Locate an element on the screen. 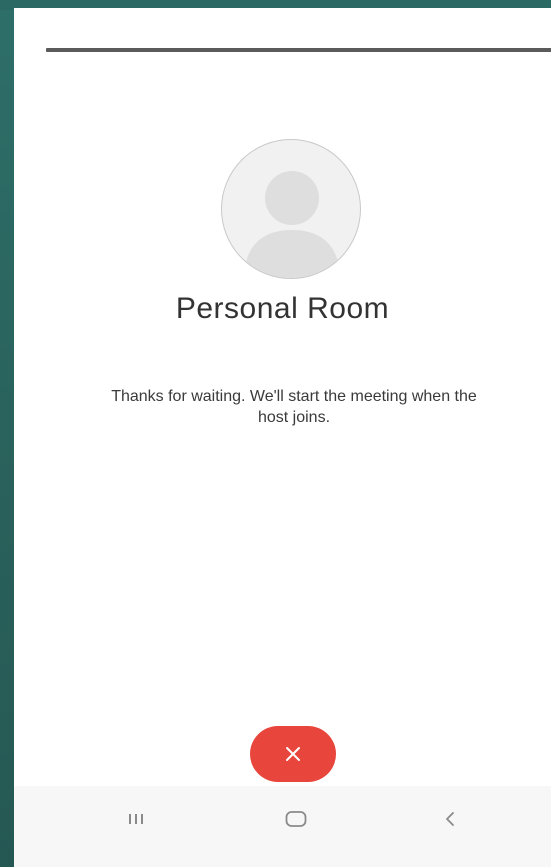  avatar is located at coordinates (291, 209).